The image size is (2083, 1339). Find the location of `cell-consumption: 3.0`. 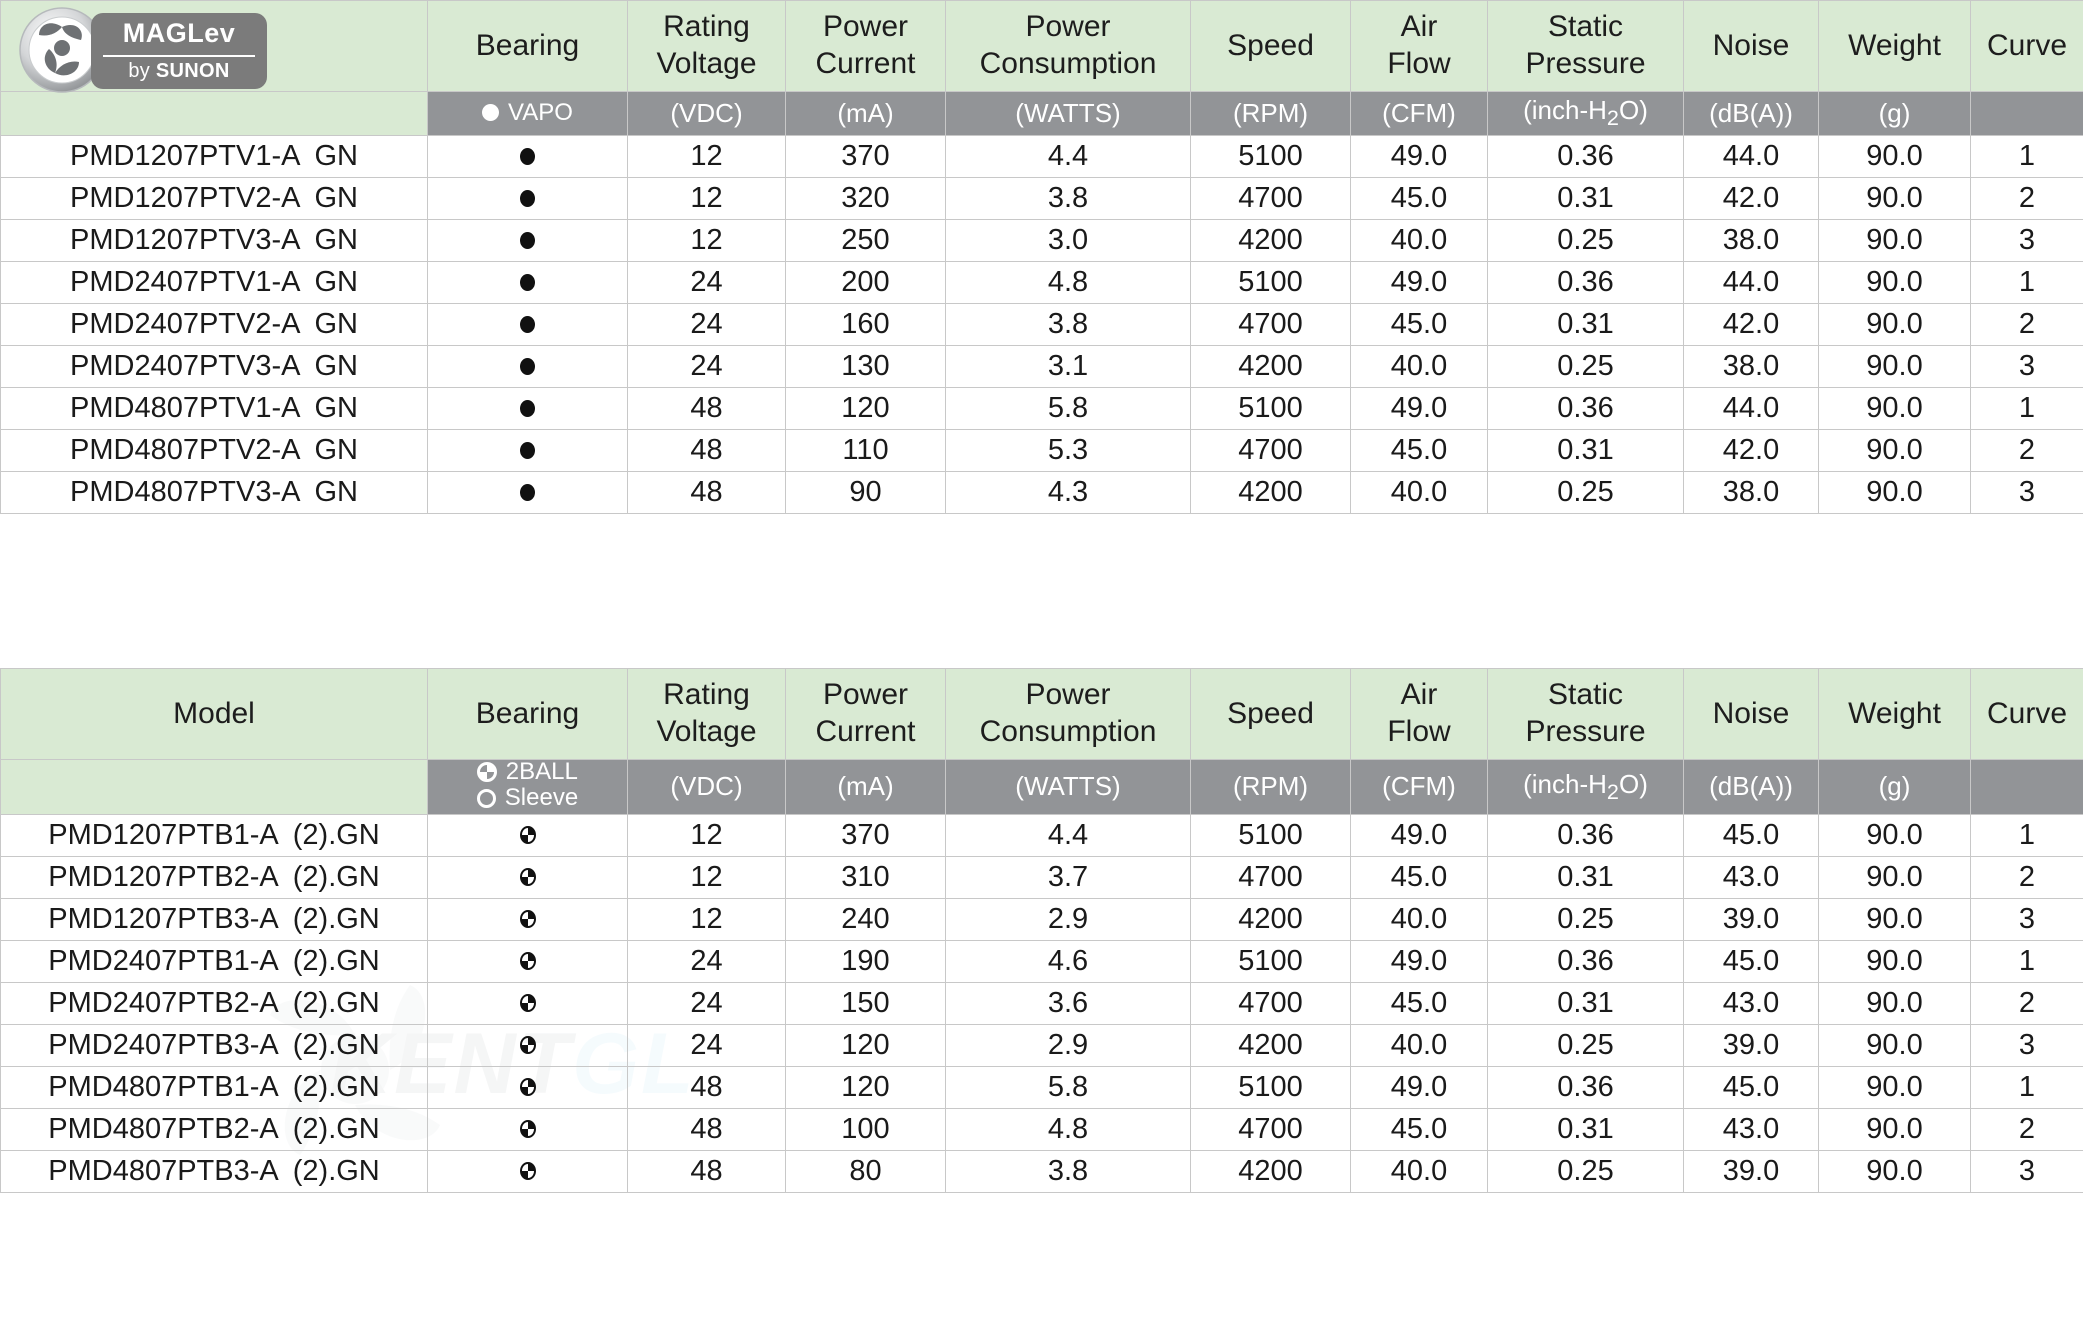

cell-consumption: 3.0 is located at coordinates (1068, 240).